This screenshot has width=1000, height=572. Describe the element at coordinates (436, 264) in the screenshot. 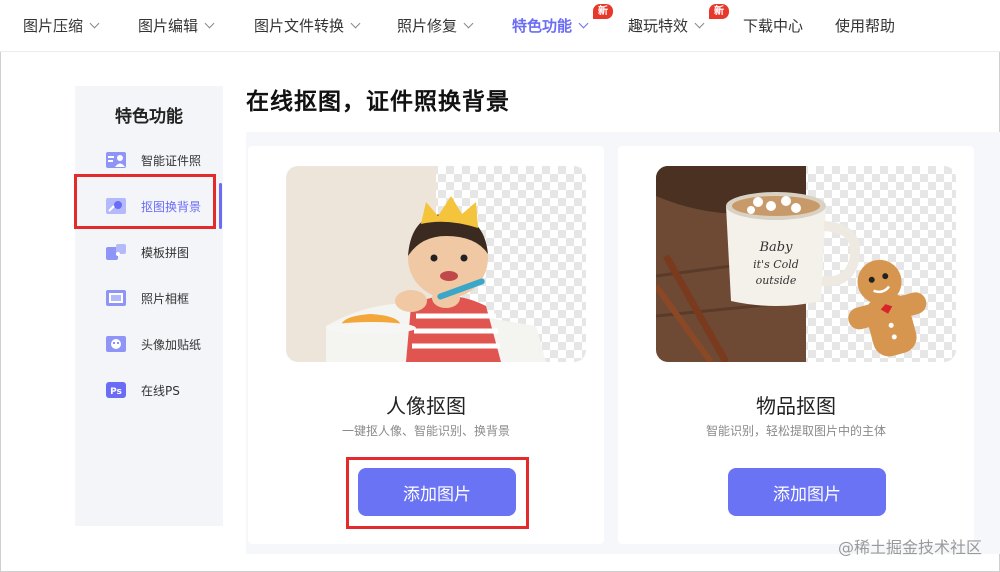

I see `portrait-sample-image` at that location.